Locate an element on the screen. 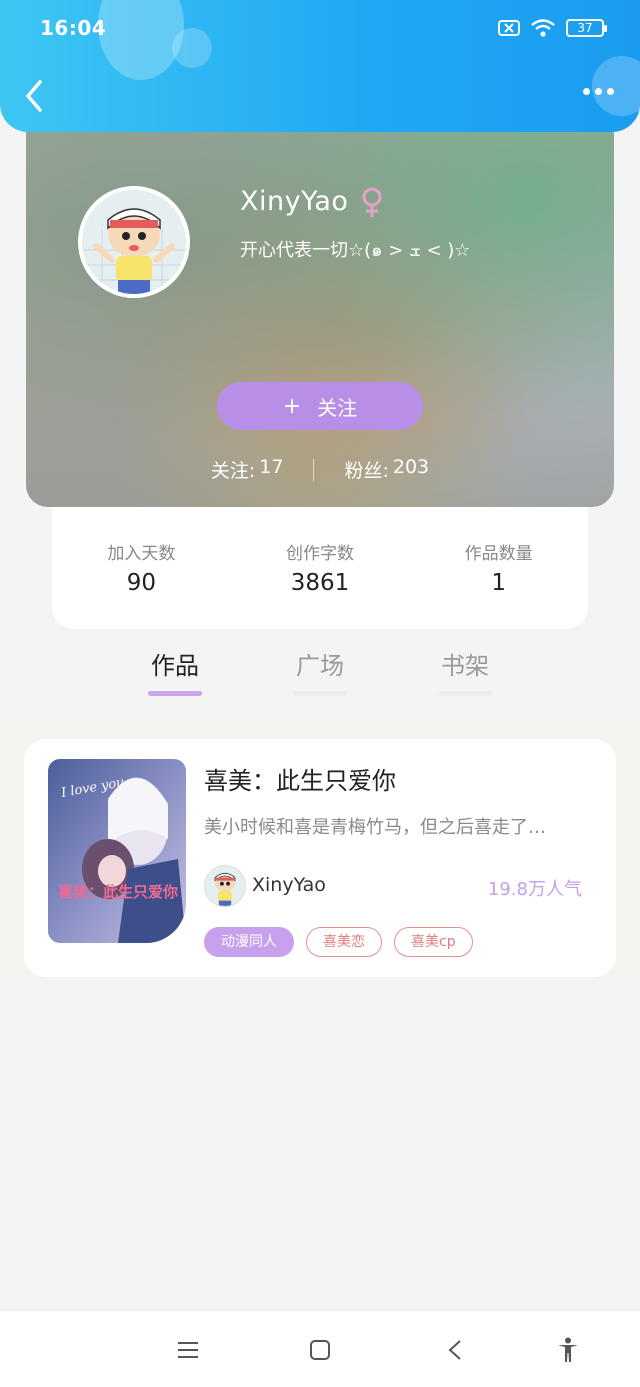  following-count: 关注: 17 is located at coordinates (247, 469).